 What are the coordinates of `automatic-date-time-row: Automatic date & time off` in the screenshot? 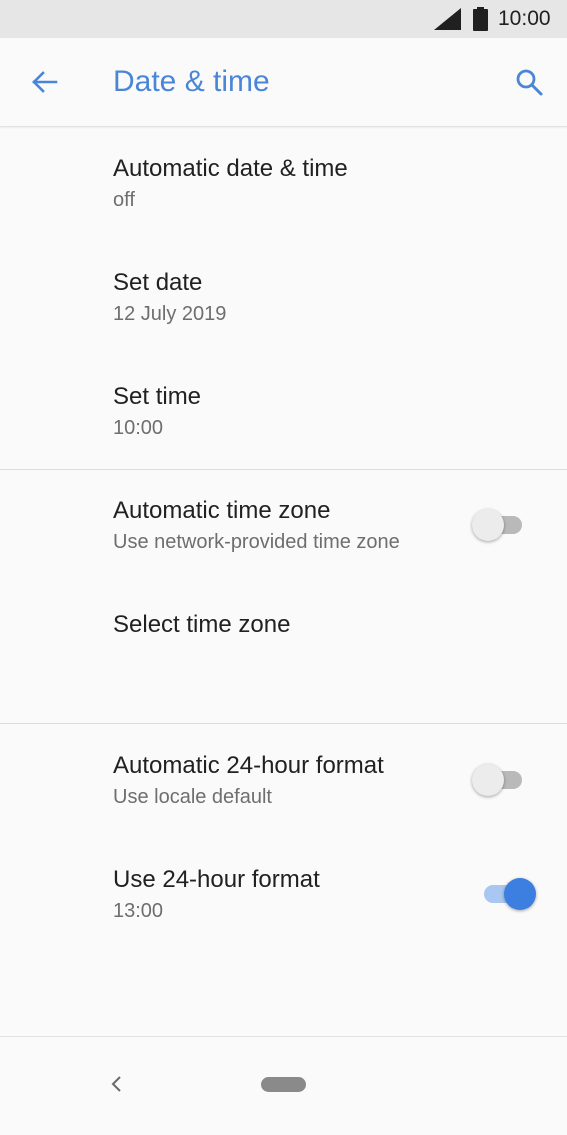 It's located at (283, 183).